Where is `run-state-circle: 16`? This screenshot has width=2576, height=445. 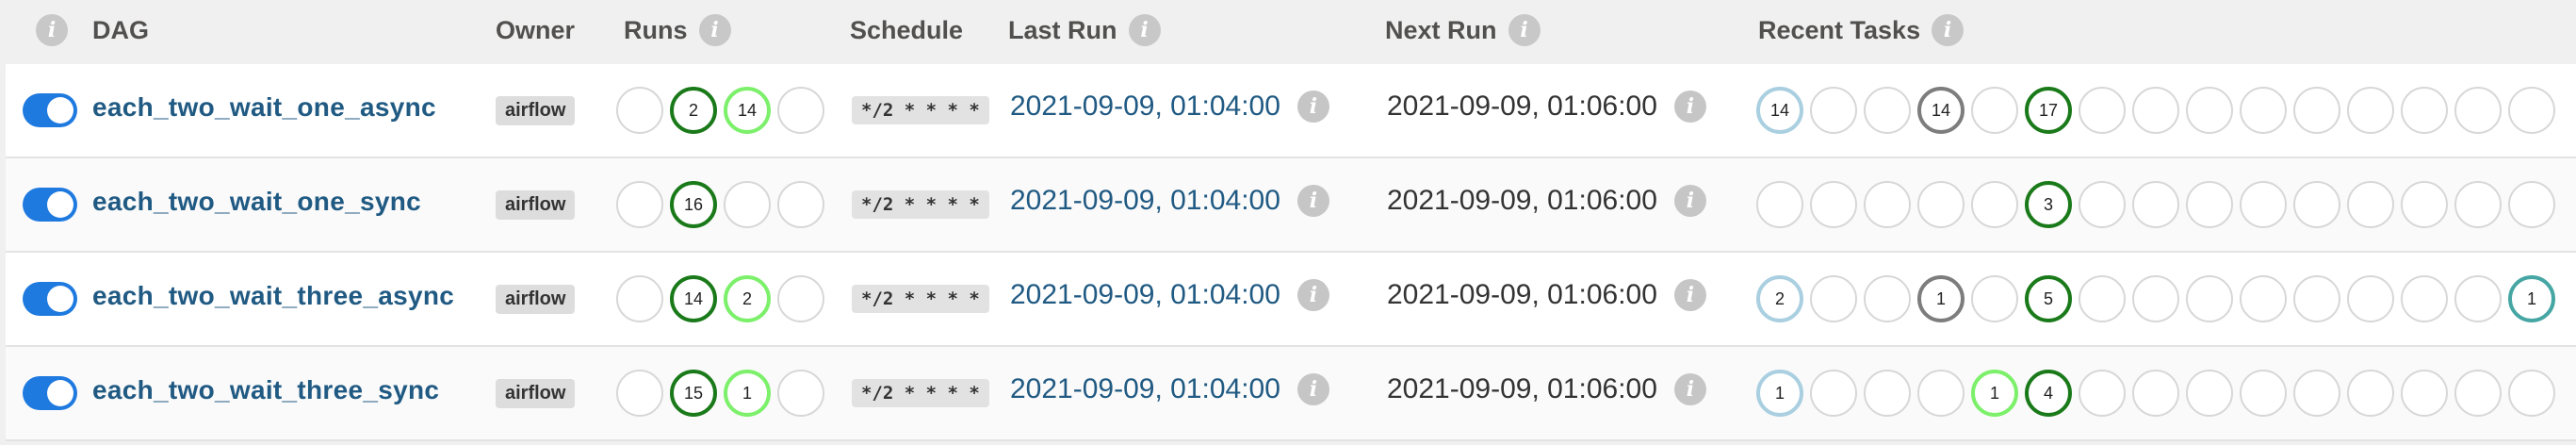
run-state-circle: 16 is located at coordinates (693, 205).